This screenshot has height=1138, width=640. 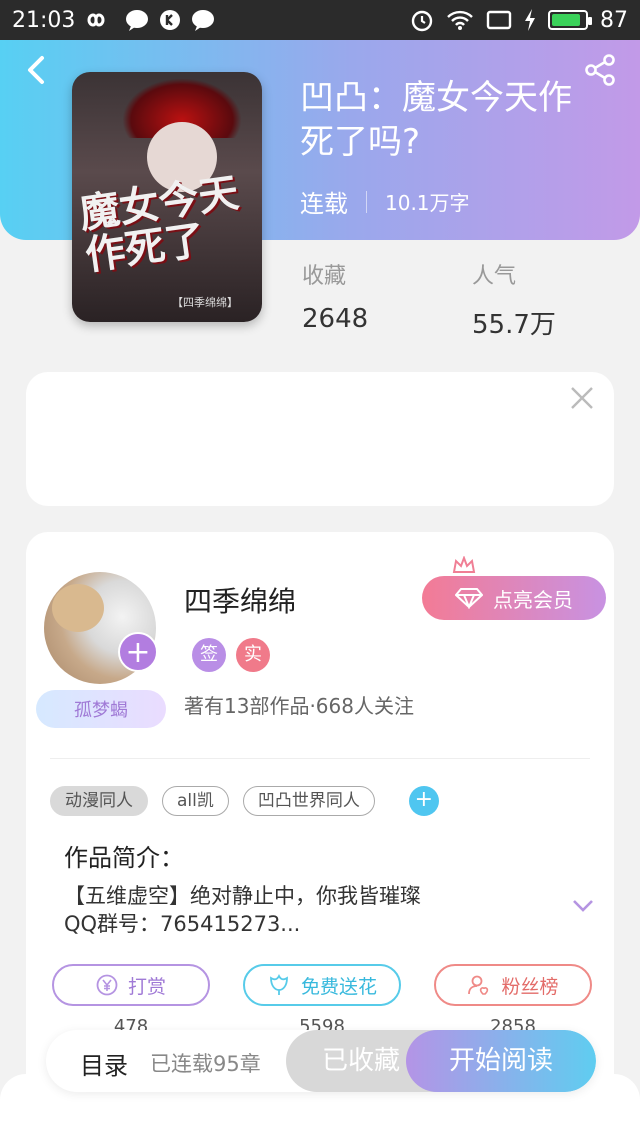 I want to click on stat-label: 人气, so click(x=494, y=276).